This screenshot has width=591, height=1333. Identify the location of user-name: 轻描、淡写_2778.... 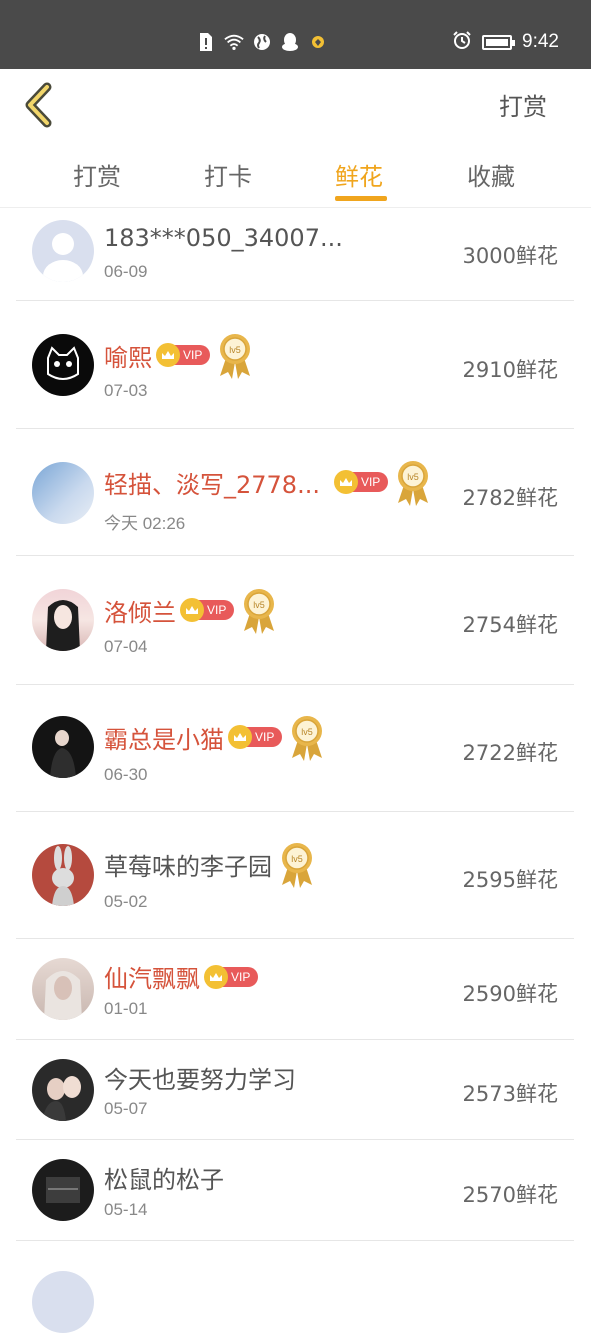
(212, 484).